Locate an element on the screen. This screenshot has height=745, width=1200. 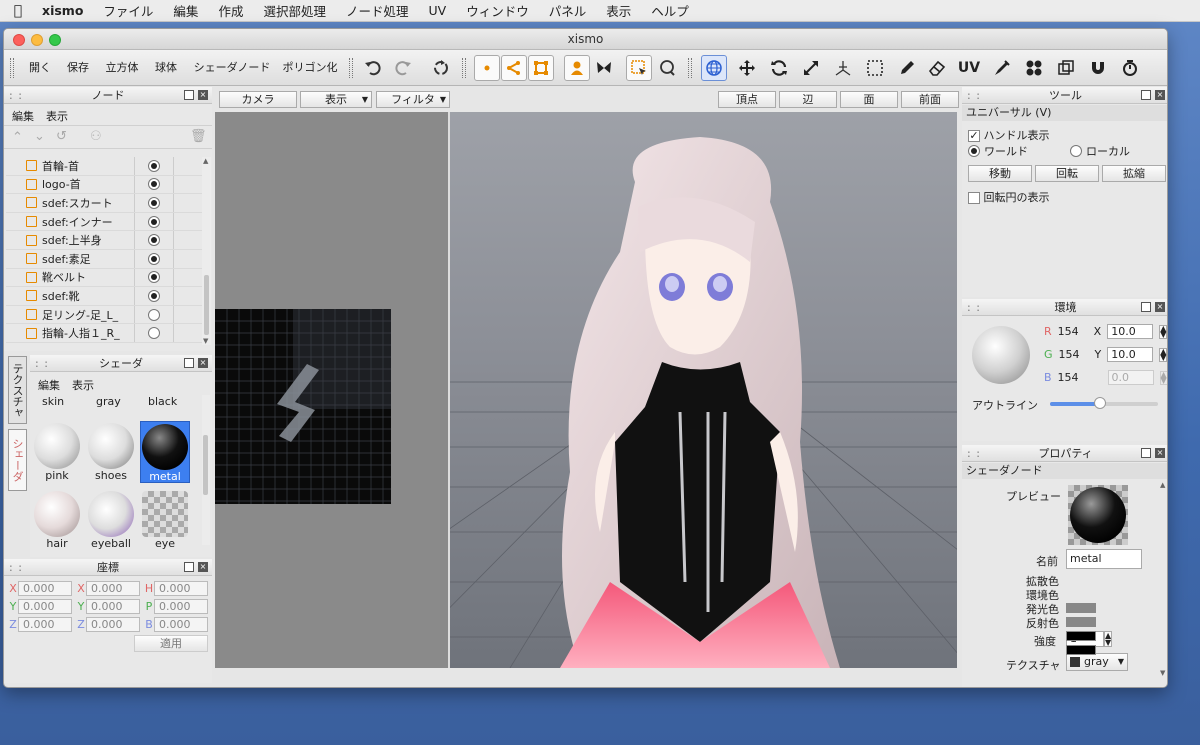
node-list-item: 足リング-足_L_ is located at coordinates (105, 315).